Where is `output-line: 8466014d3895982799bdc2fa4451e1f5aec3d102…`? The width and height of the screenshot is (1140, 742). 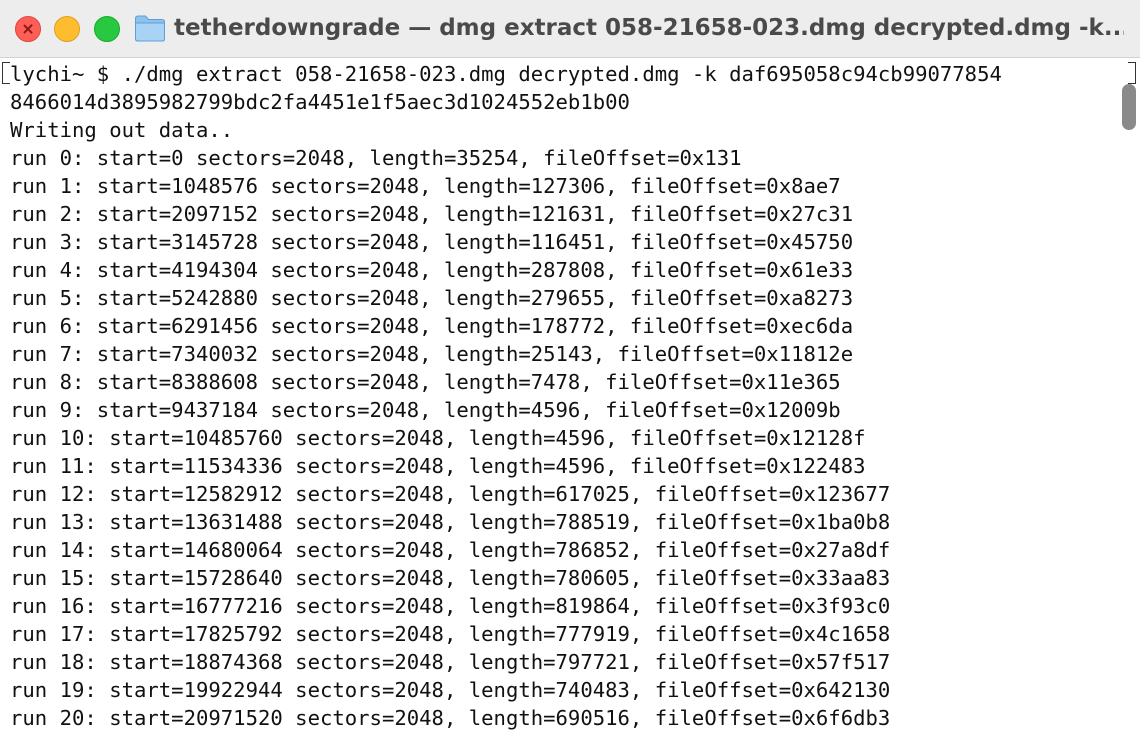 output-line: 8466014d3895982799bdc2fa4451e1f5aec3d102… is located at coordinates (320, 102).